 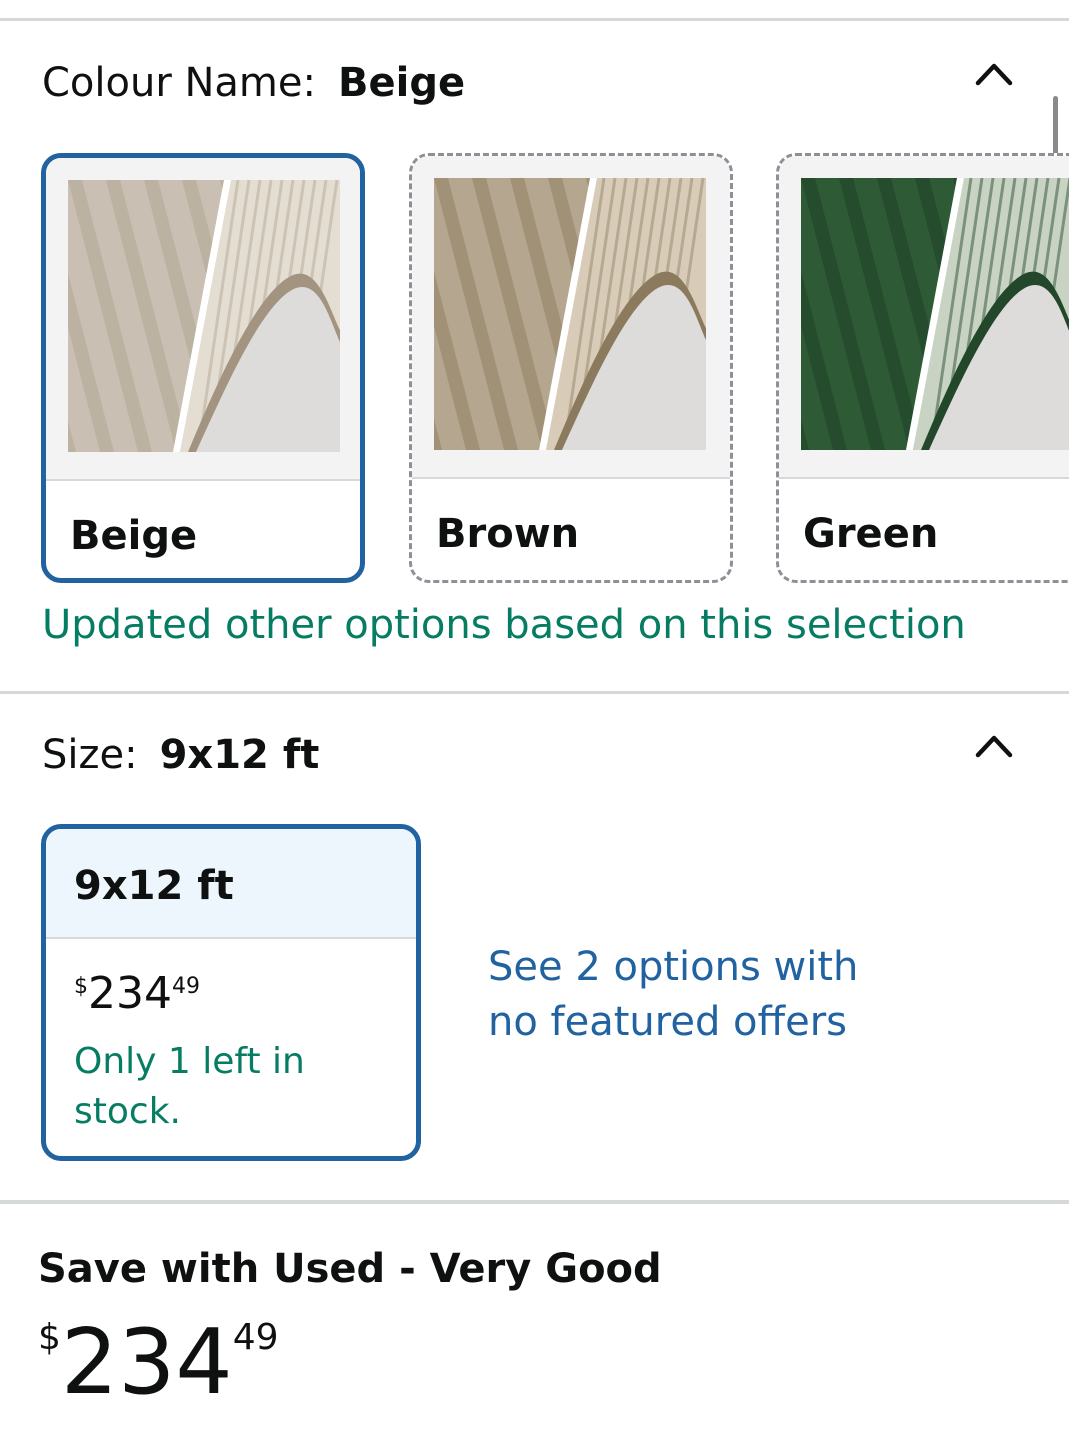 I want to click on swatch-green: Green, so click(x=922, y=368).